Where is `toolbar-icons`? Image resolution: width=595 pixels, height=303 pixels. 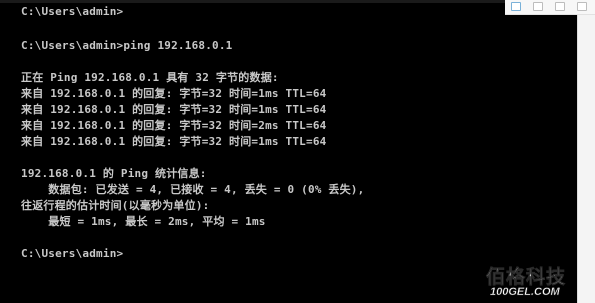
toolbar-icons is located at coordinates (550, 7).